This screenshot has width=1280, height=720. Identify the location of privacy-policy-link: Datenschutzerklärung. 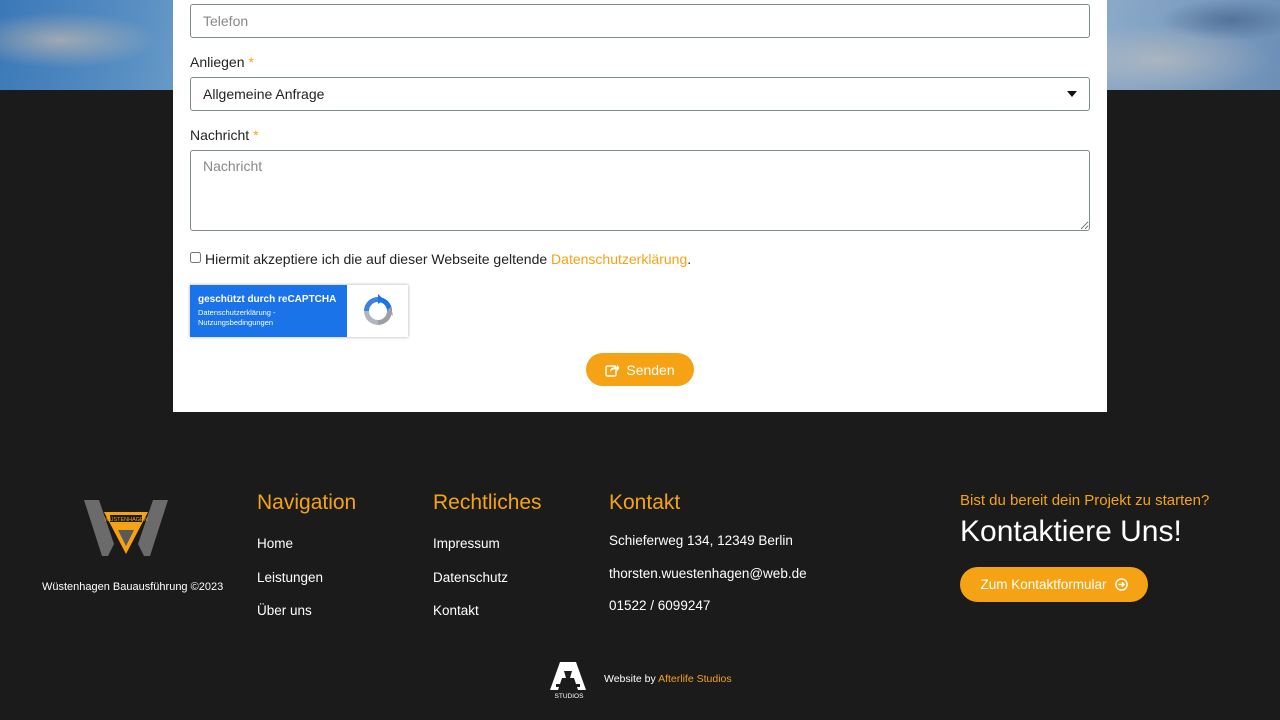
(619, 259).